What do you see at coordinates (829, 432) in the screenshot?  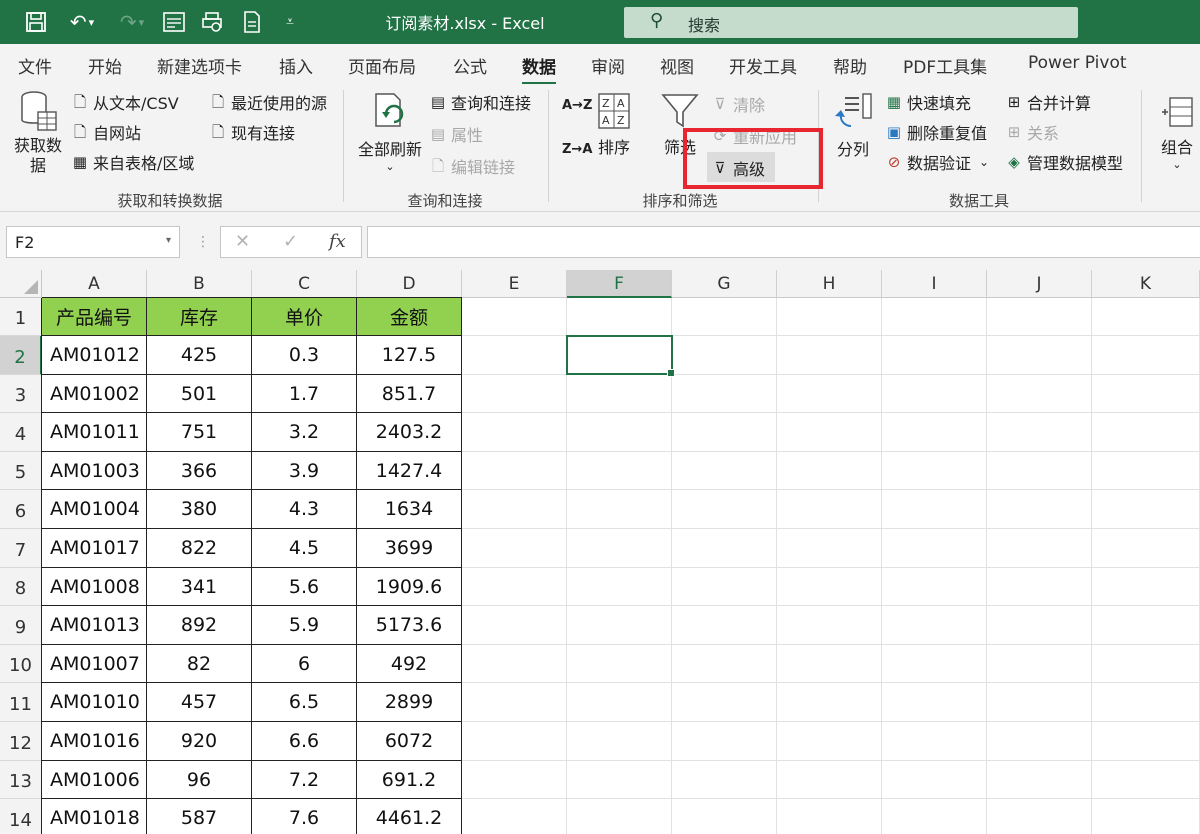 I see `cell-h4` at bounding box center [829, 432].